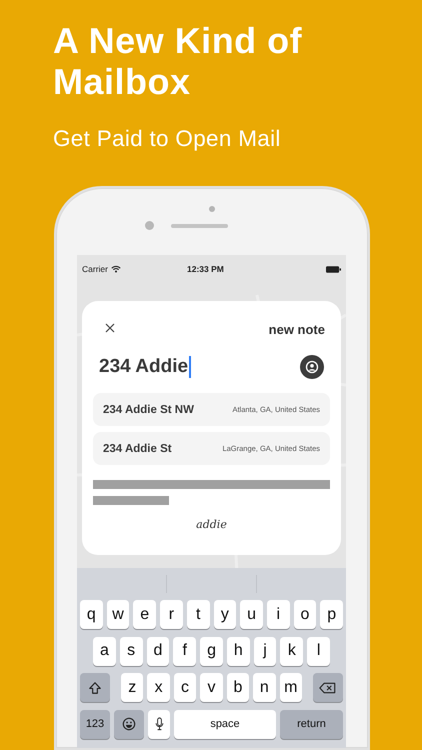  I want to click on letter-key: t, so click(198, 614).